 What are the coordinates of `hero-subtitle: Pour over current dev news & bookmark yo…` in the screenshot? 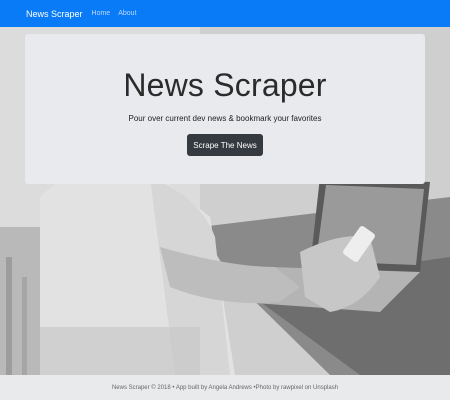 It's located at (225, 118).